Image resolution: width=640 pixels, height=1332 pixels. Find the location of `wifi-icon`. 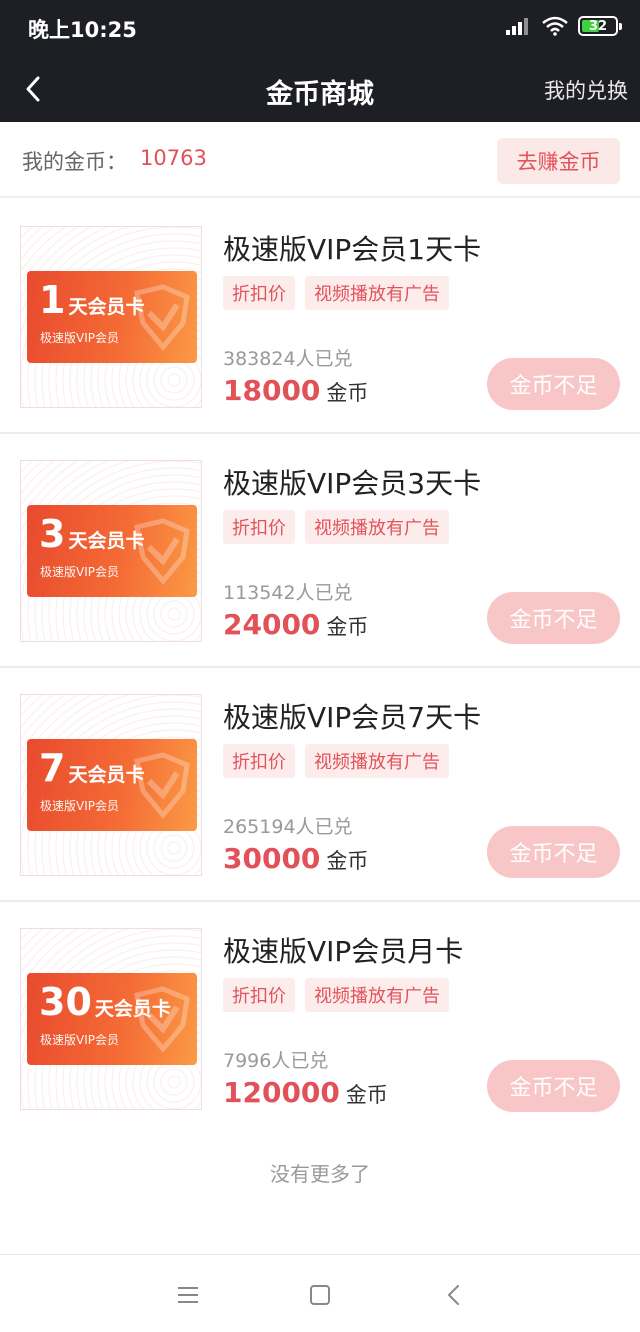

wifi-icon is located at coordinates (555, 26).